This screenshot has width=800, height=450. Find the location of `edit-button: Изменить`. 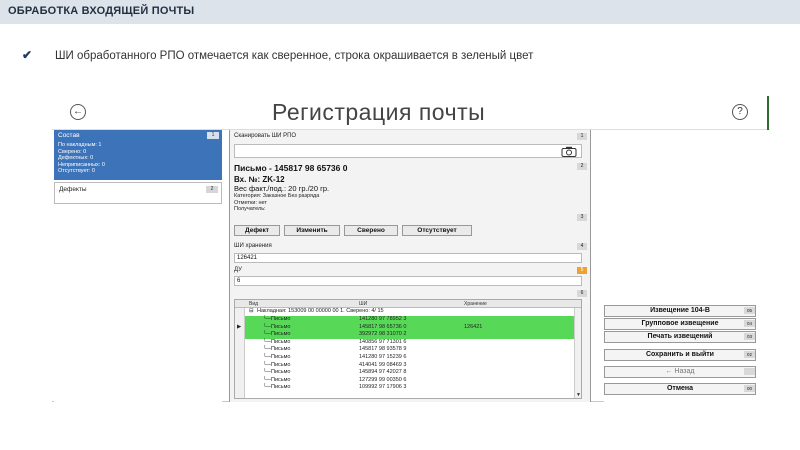

edit-button: Изменить is located at coordinates (312, 230).